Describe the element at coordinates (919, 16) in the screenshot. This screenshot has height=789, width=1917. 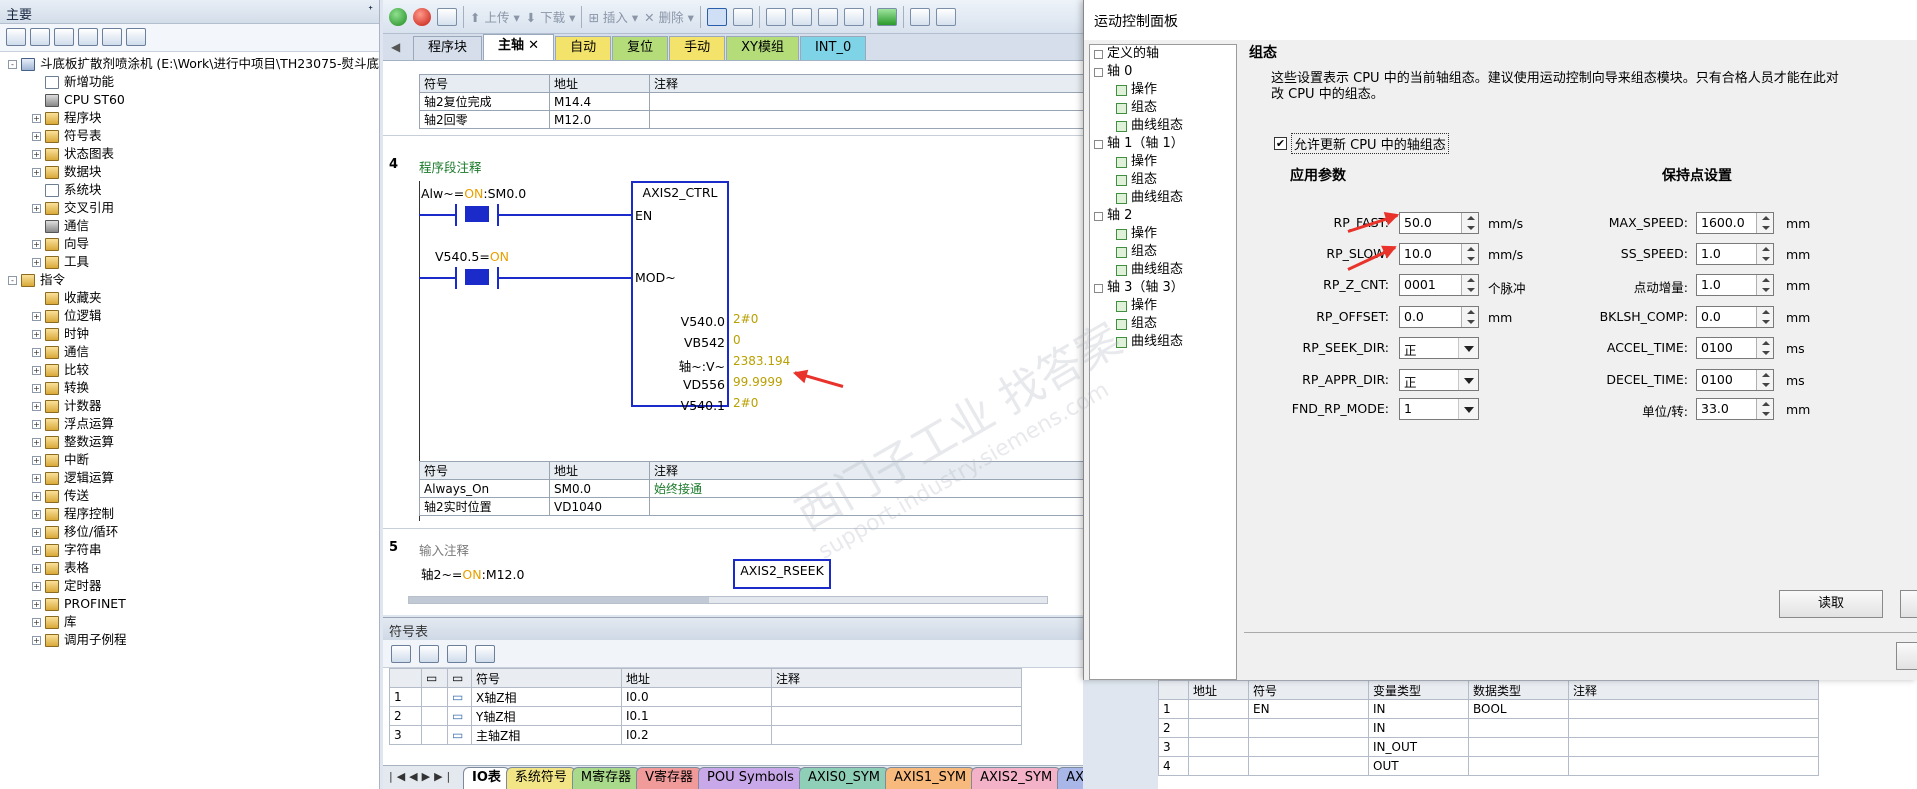
I see `lock-icon` at that location.